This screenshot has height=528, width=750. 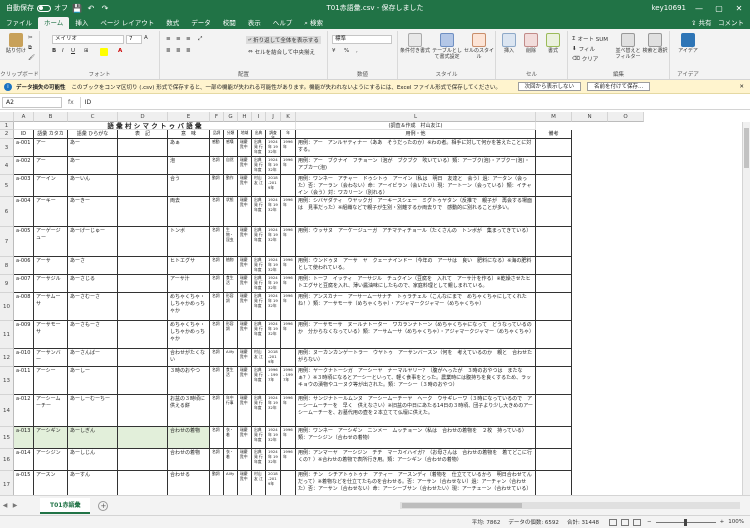 I want to click on row-header: 12, so click(x=7, y=358).